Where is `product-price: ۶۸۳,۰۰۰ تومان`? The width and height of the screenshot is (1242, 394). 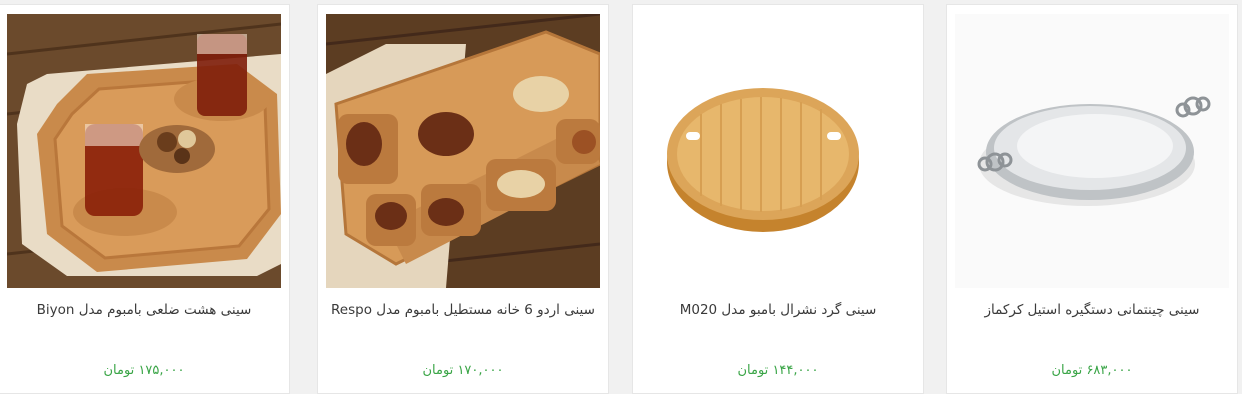
product-price: ۶۸۳,۰۰۰ تومان is located at coordinates (1092, 370).